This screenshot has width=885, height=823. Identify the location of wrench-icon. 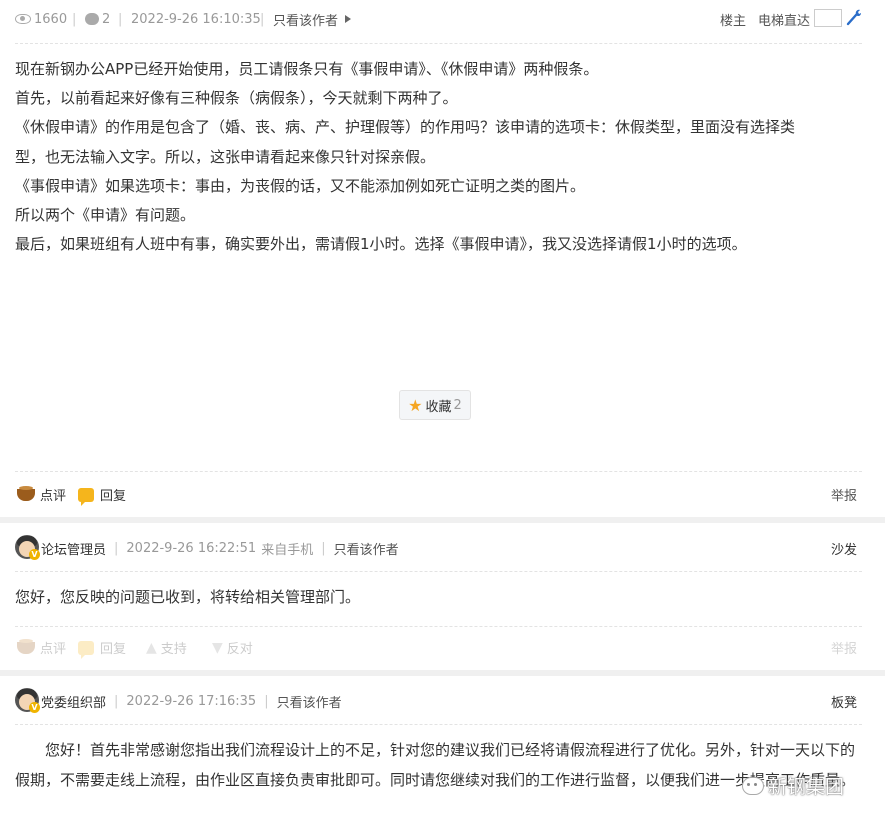
(854, 17).